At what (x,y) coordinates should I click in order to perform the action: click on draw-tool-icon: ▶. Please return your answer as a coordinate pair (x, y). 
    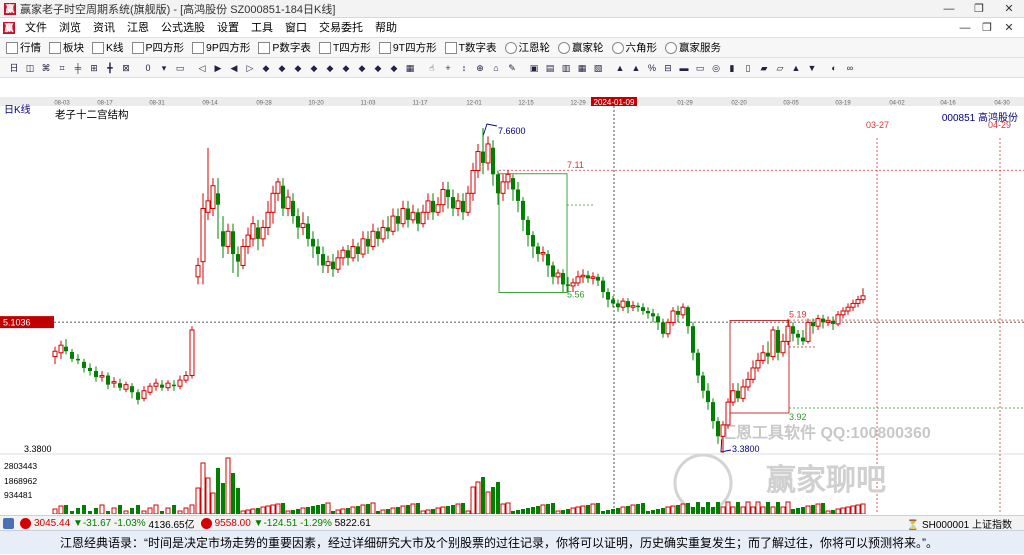
    Looking at the image, I should click on (218, 68).